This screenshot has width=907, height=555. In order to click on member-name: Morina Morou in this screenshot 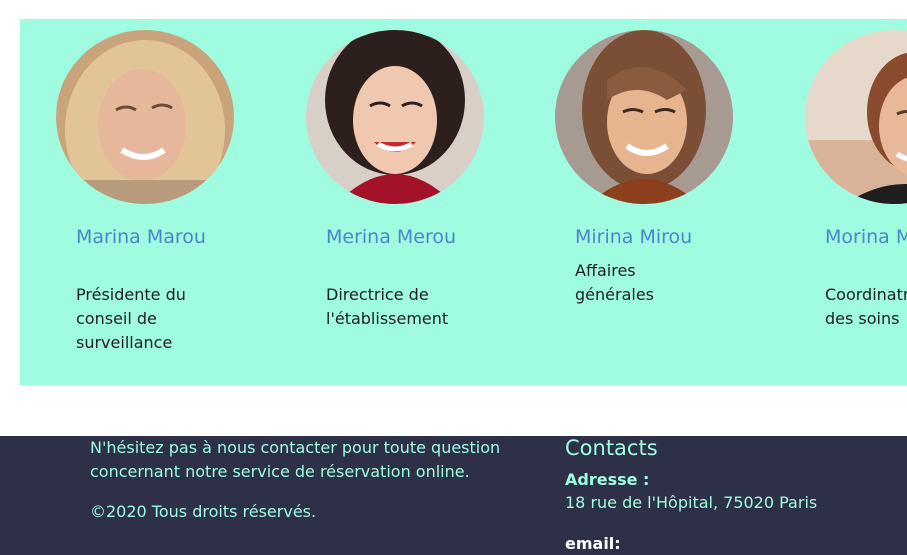, I will do `click(866, 237)`.